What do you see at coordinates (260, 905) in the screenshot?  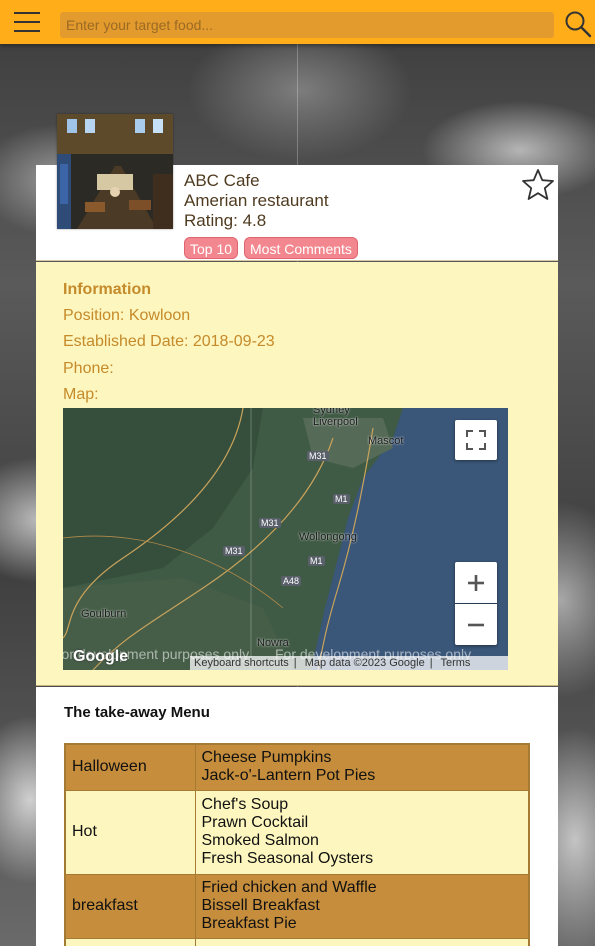 I see `menu-item: Bissell Breakfast` at bounding box center [260, 905].